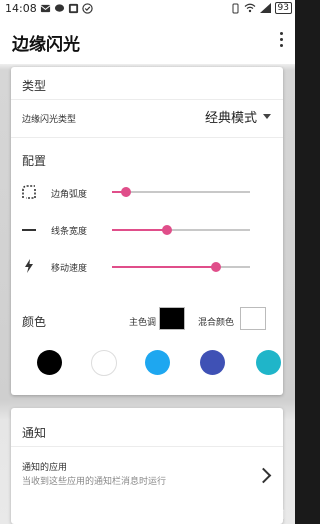 This screenshot has width=320, height=524. Describe the element at coordinates (59, 8) in the screenshot. I see `chat-bubble-icon` at that location.